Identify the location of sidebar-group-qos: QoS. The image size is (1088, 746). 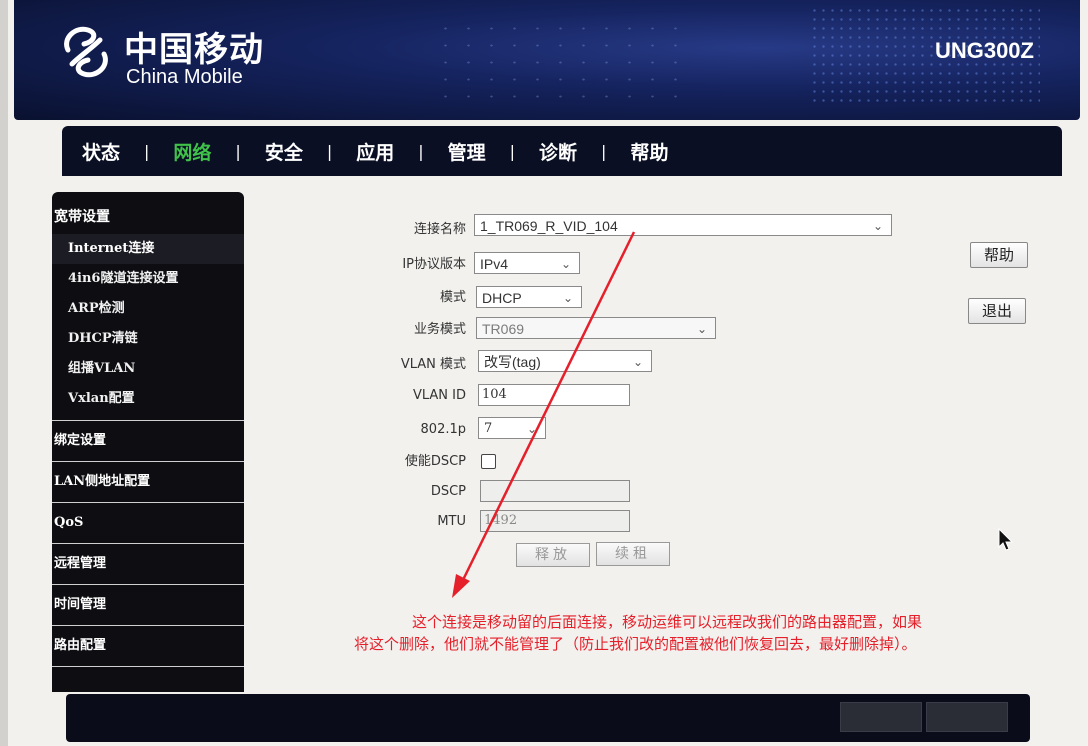
(148, 523).